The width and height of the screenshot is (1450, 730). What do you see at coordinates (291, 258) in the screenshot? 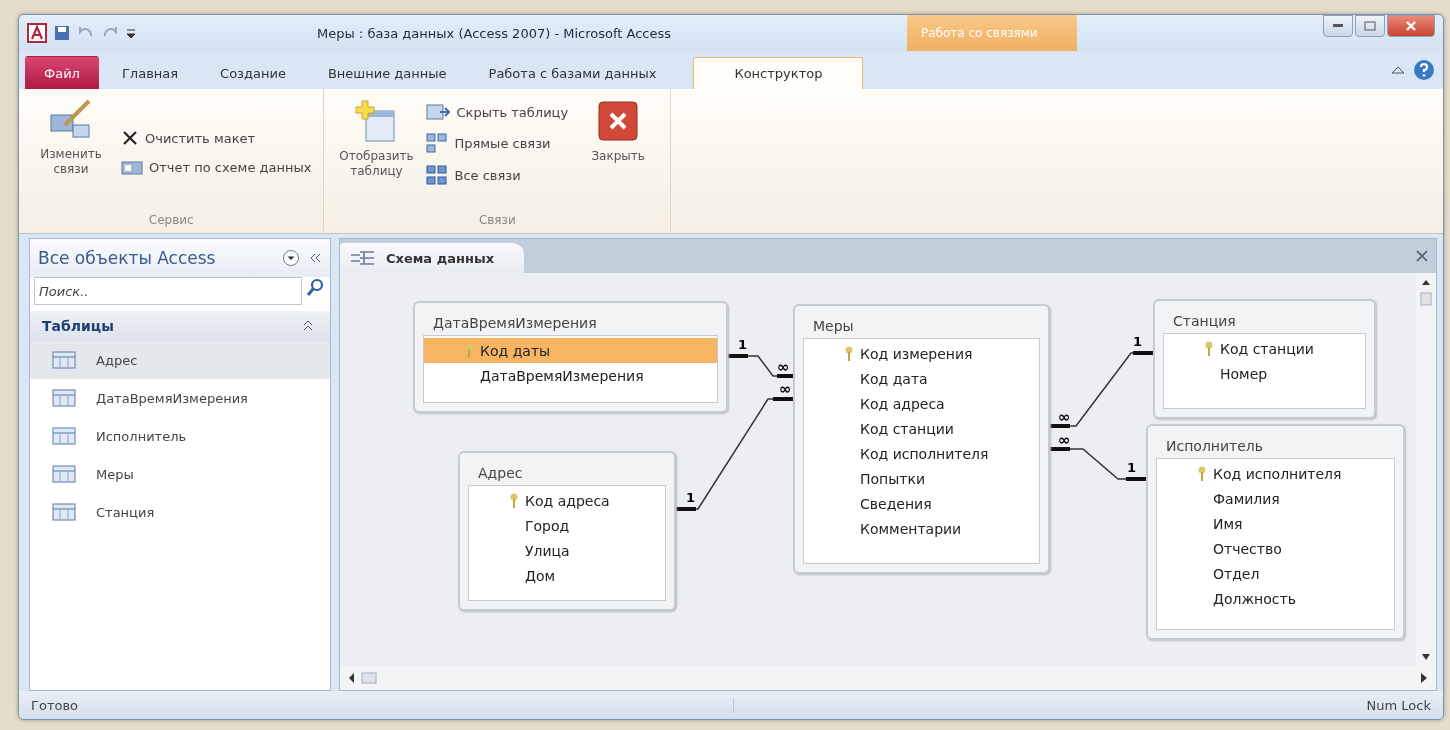
I see `dropdown-icon` at bounding box center [291, 258].